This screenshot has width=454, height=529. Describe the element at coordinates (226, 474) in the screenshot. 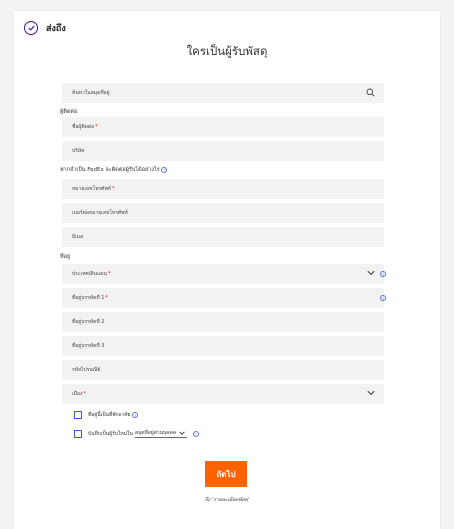

I see `next-button: ถัดไป` at that location.